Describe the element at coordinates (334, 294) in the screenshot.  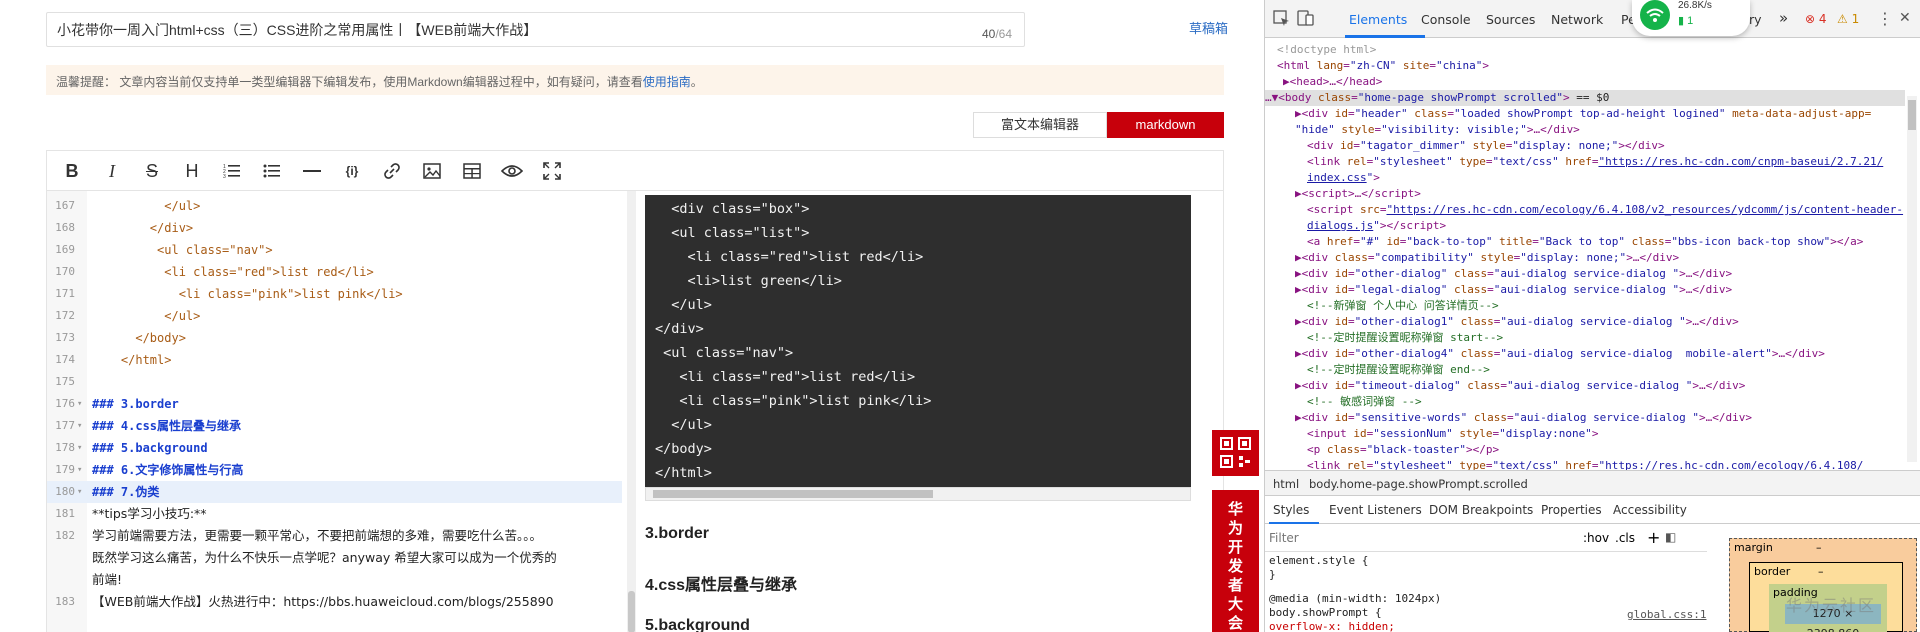
I see `source-line: 171 <li class="pink">list pink</li>` at that location.